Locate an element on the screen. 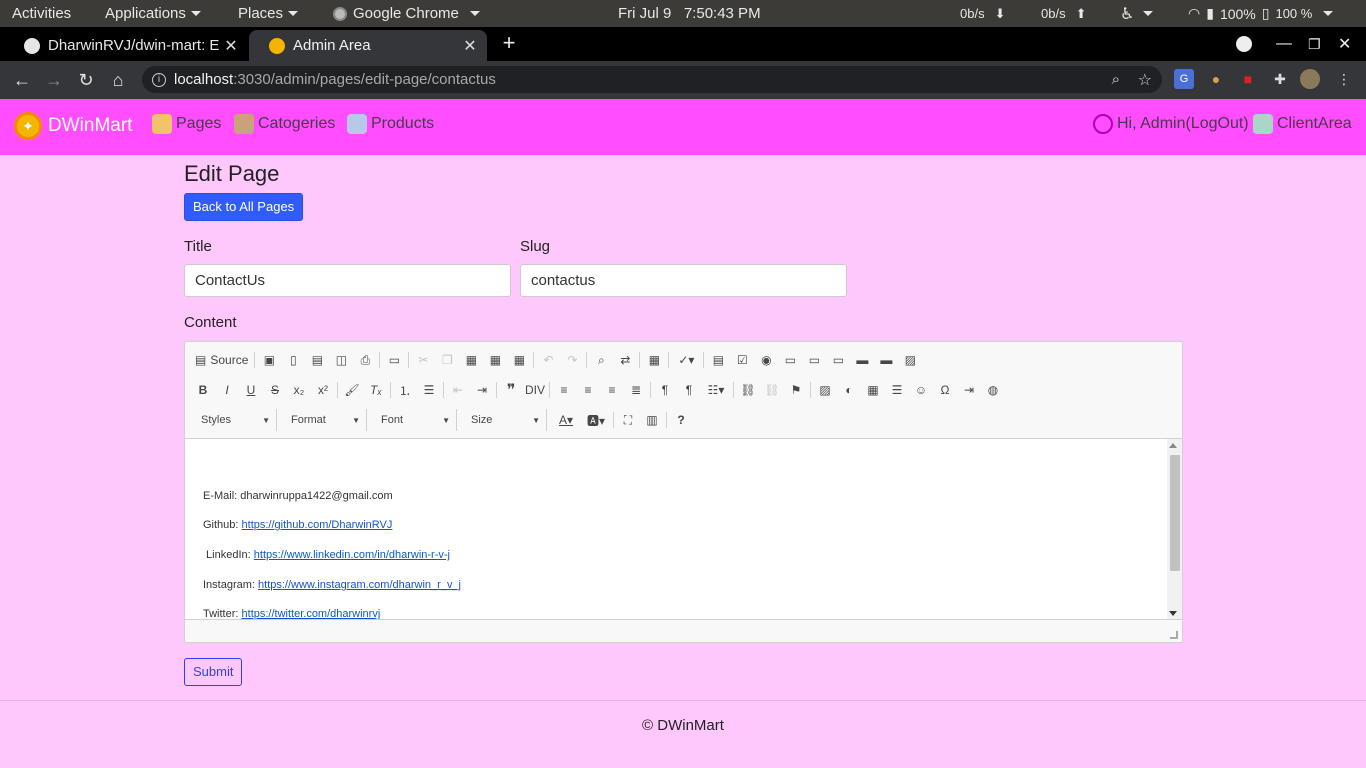 The height and width of the screenshot is (768, 1366). copy-button: ❐ is located at coordinates (447, 360).